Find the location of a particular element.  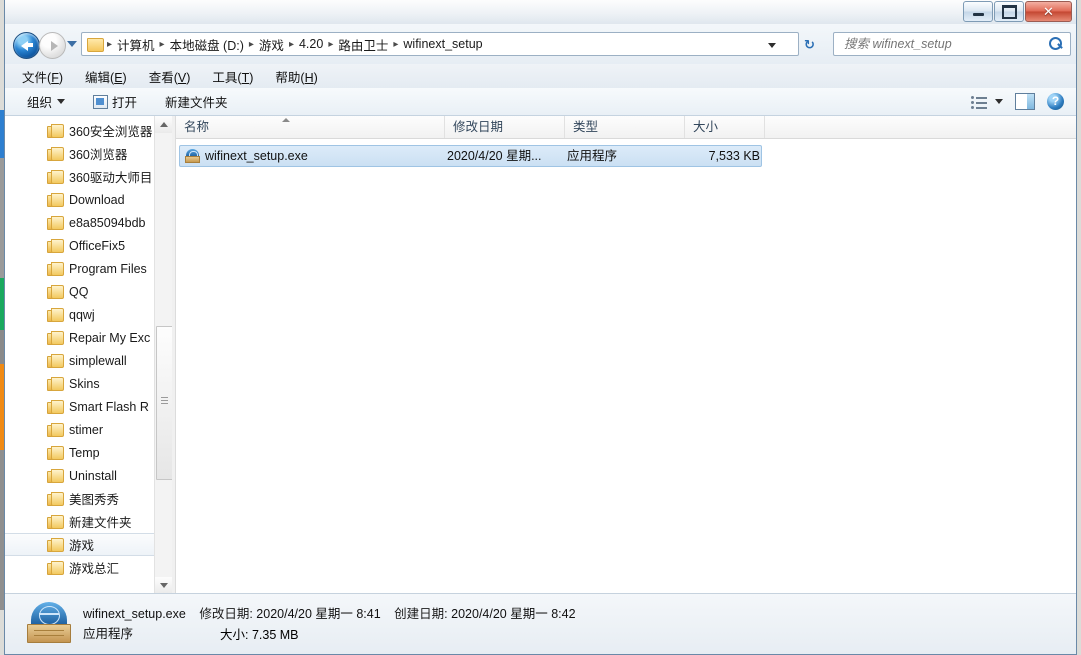

details-created-value: 2020/4/20 星期一 8:42 is located at coordinates (513, 614).